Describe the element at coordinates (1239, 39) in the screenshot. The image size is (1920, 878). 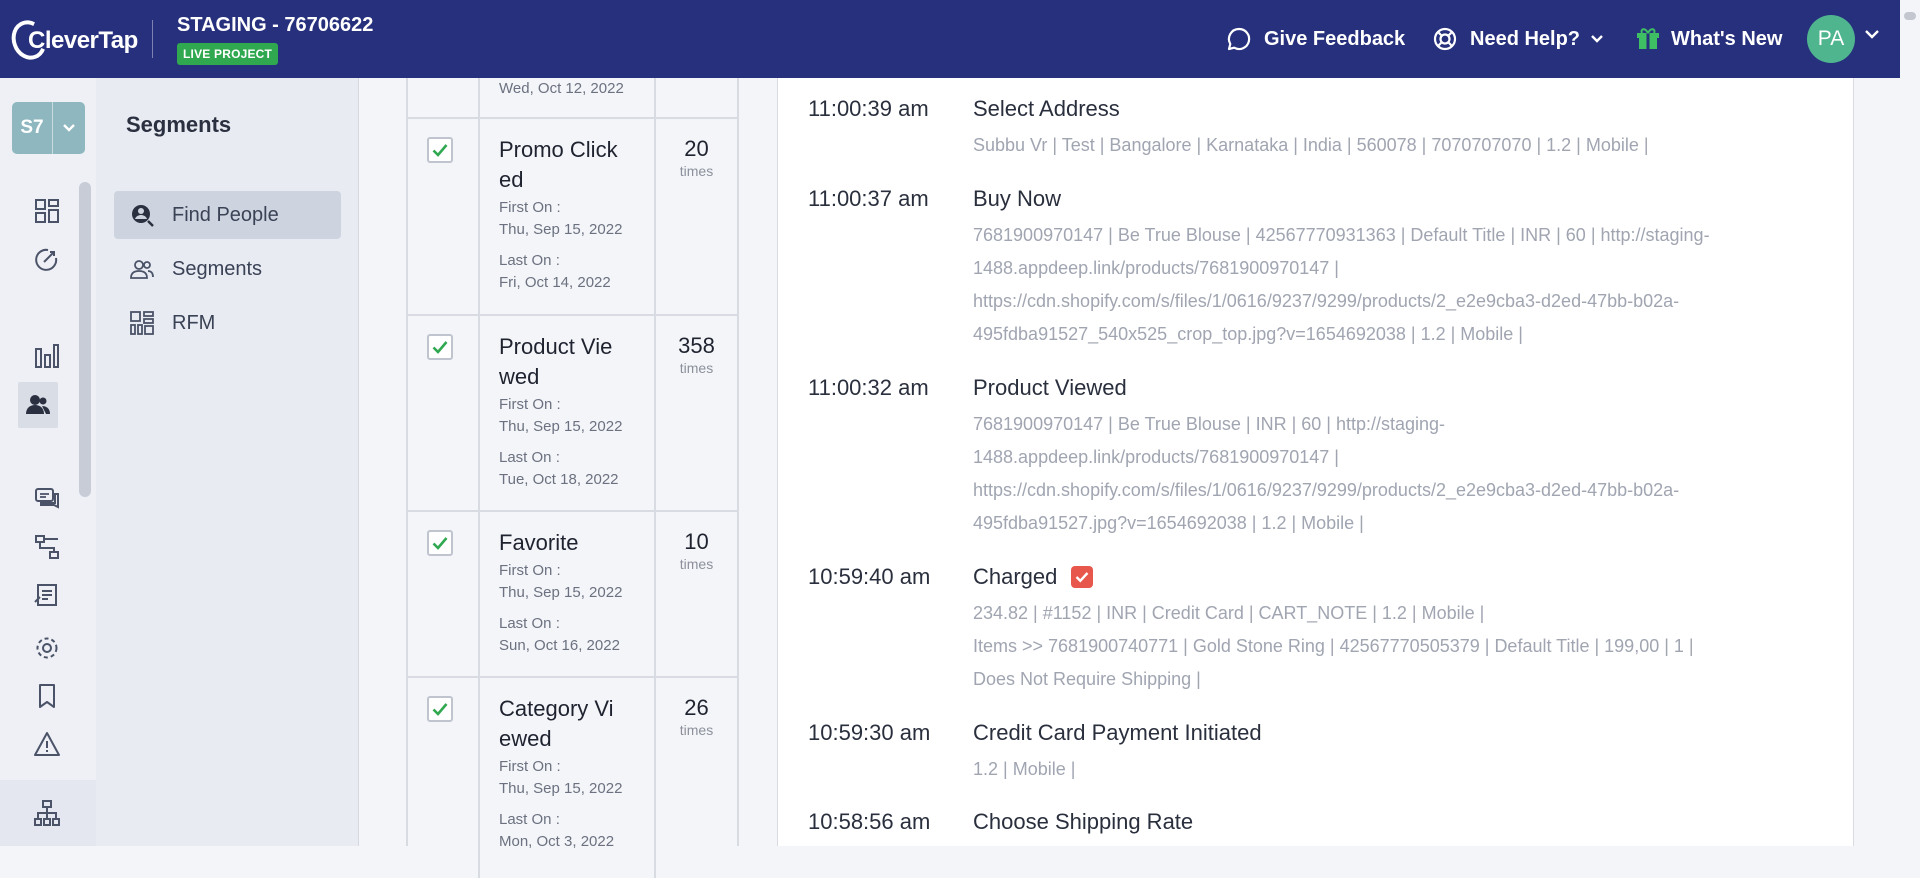
I see `chat-bubble-icon` at that location.